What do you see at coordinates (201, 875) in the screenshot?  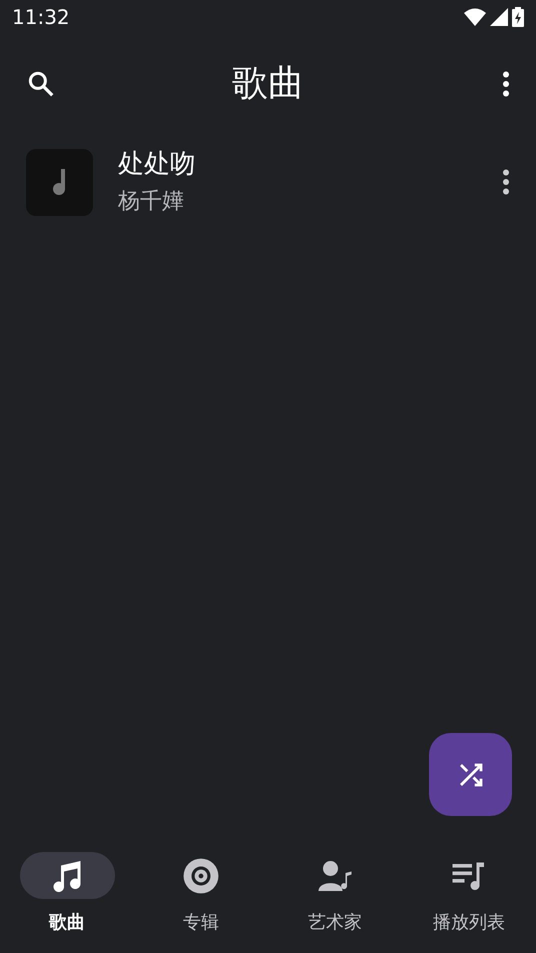 I see `disc-icon` at bounding box center [201, 875].